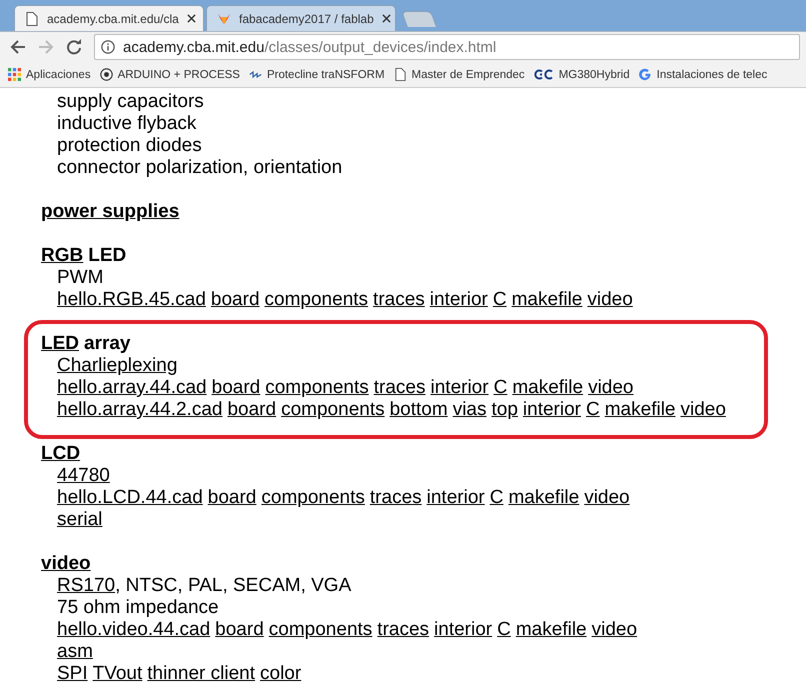 Image resolution: width=806 pixels, height=694 pixels. Describe the element at coordinates (129, 145) in the screenshot. I see `text: protection diodes` at that location.